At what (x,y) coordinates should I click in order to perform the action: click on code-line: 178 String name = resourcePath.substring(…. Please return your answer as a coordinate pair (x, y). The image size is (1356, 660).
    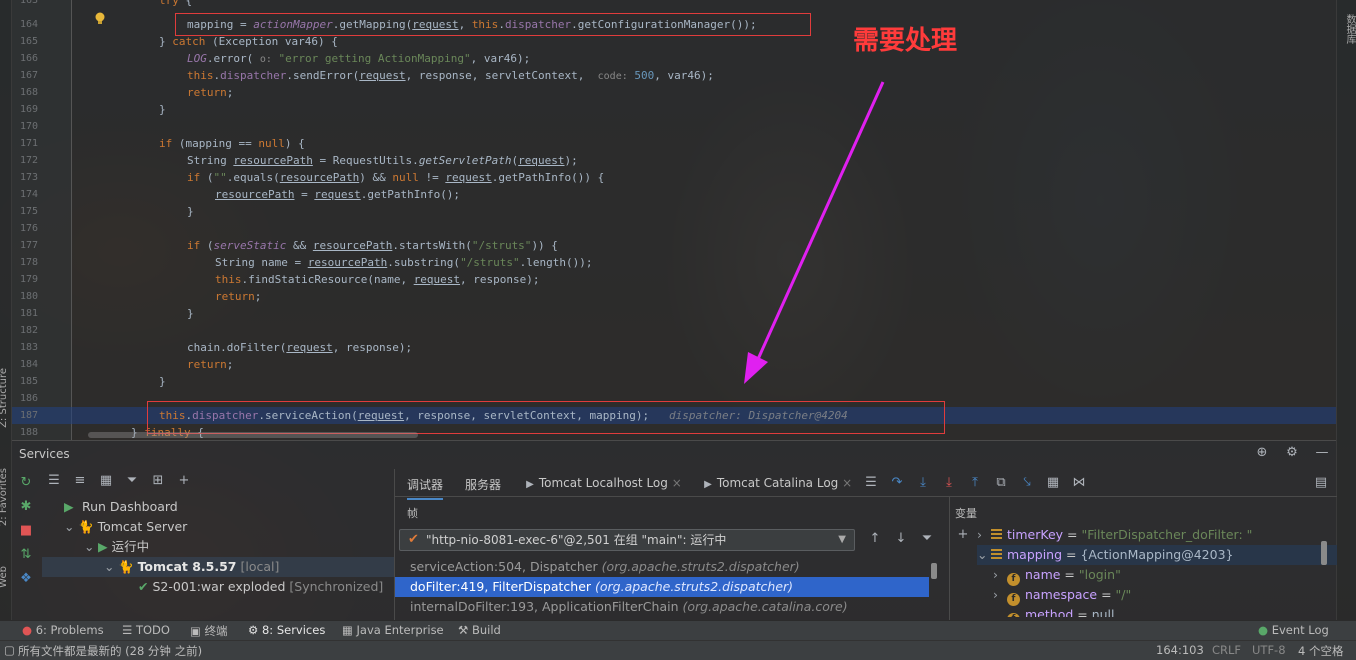
    Looking at the image, I should click on (674, 262).